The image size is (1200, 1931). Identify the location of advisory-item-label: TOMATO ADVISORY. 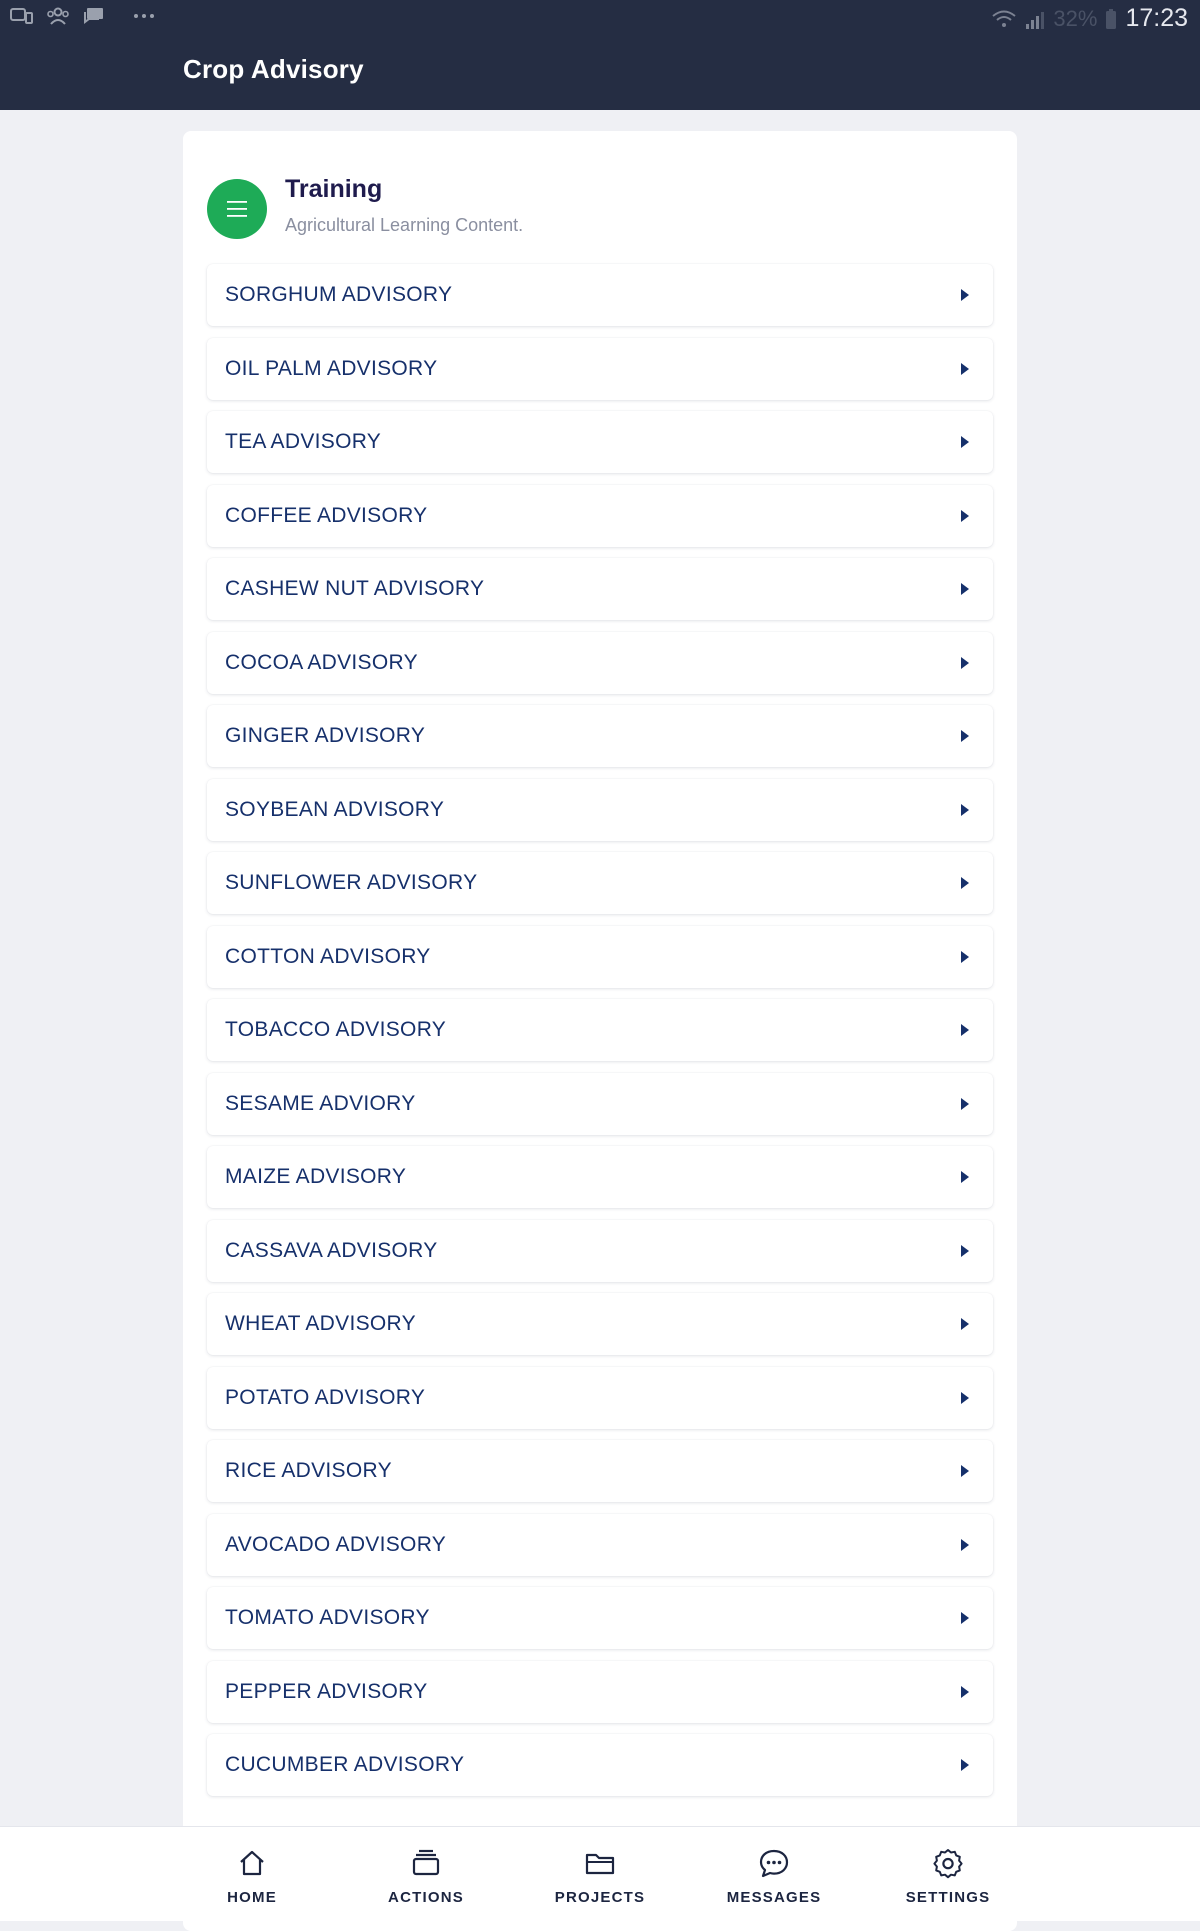
(327, 1617).